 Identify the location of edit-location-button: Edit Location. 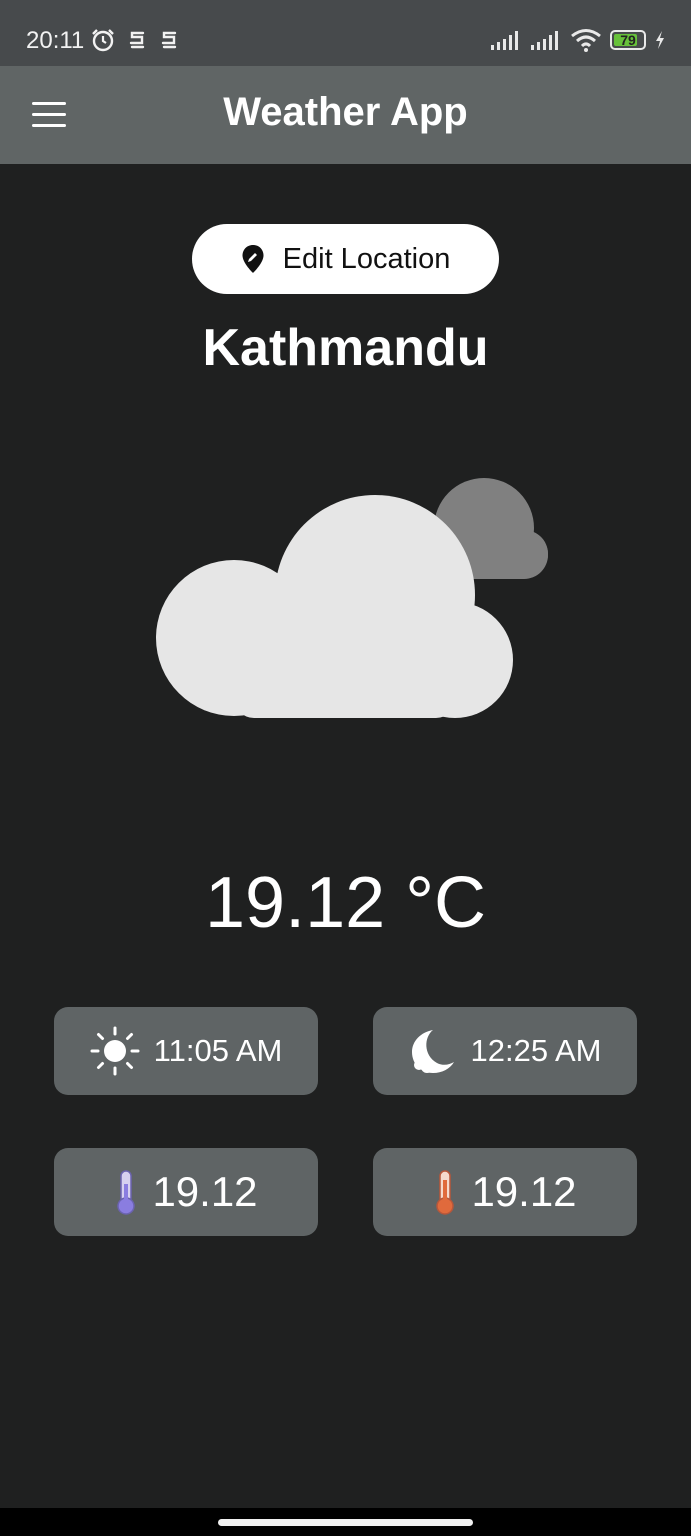
(345, 259).